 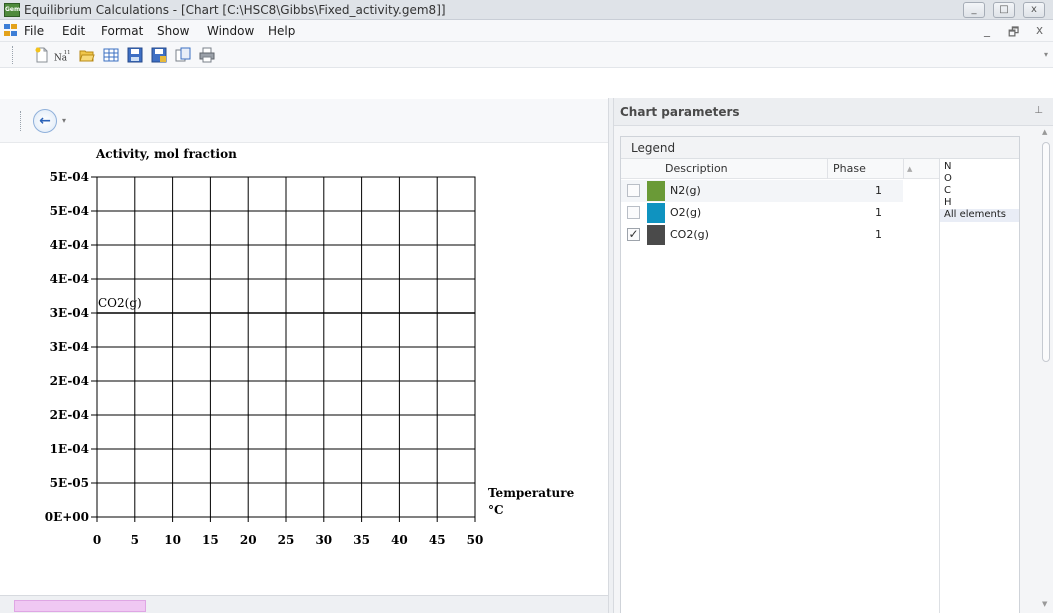 What do you see at coordinates (1039, 30) in the screenshot?
I see `mdi-close-button: x` at bounding box center [1039, 30].